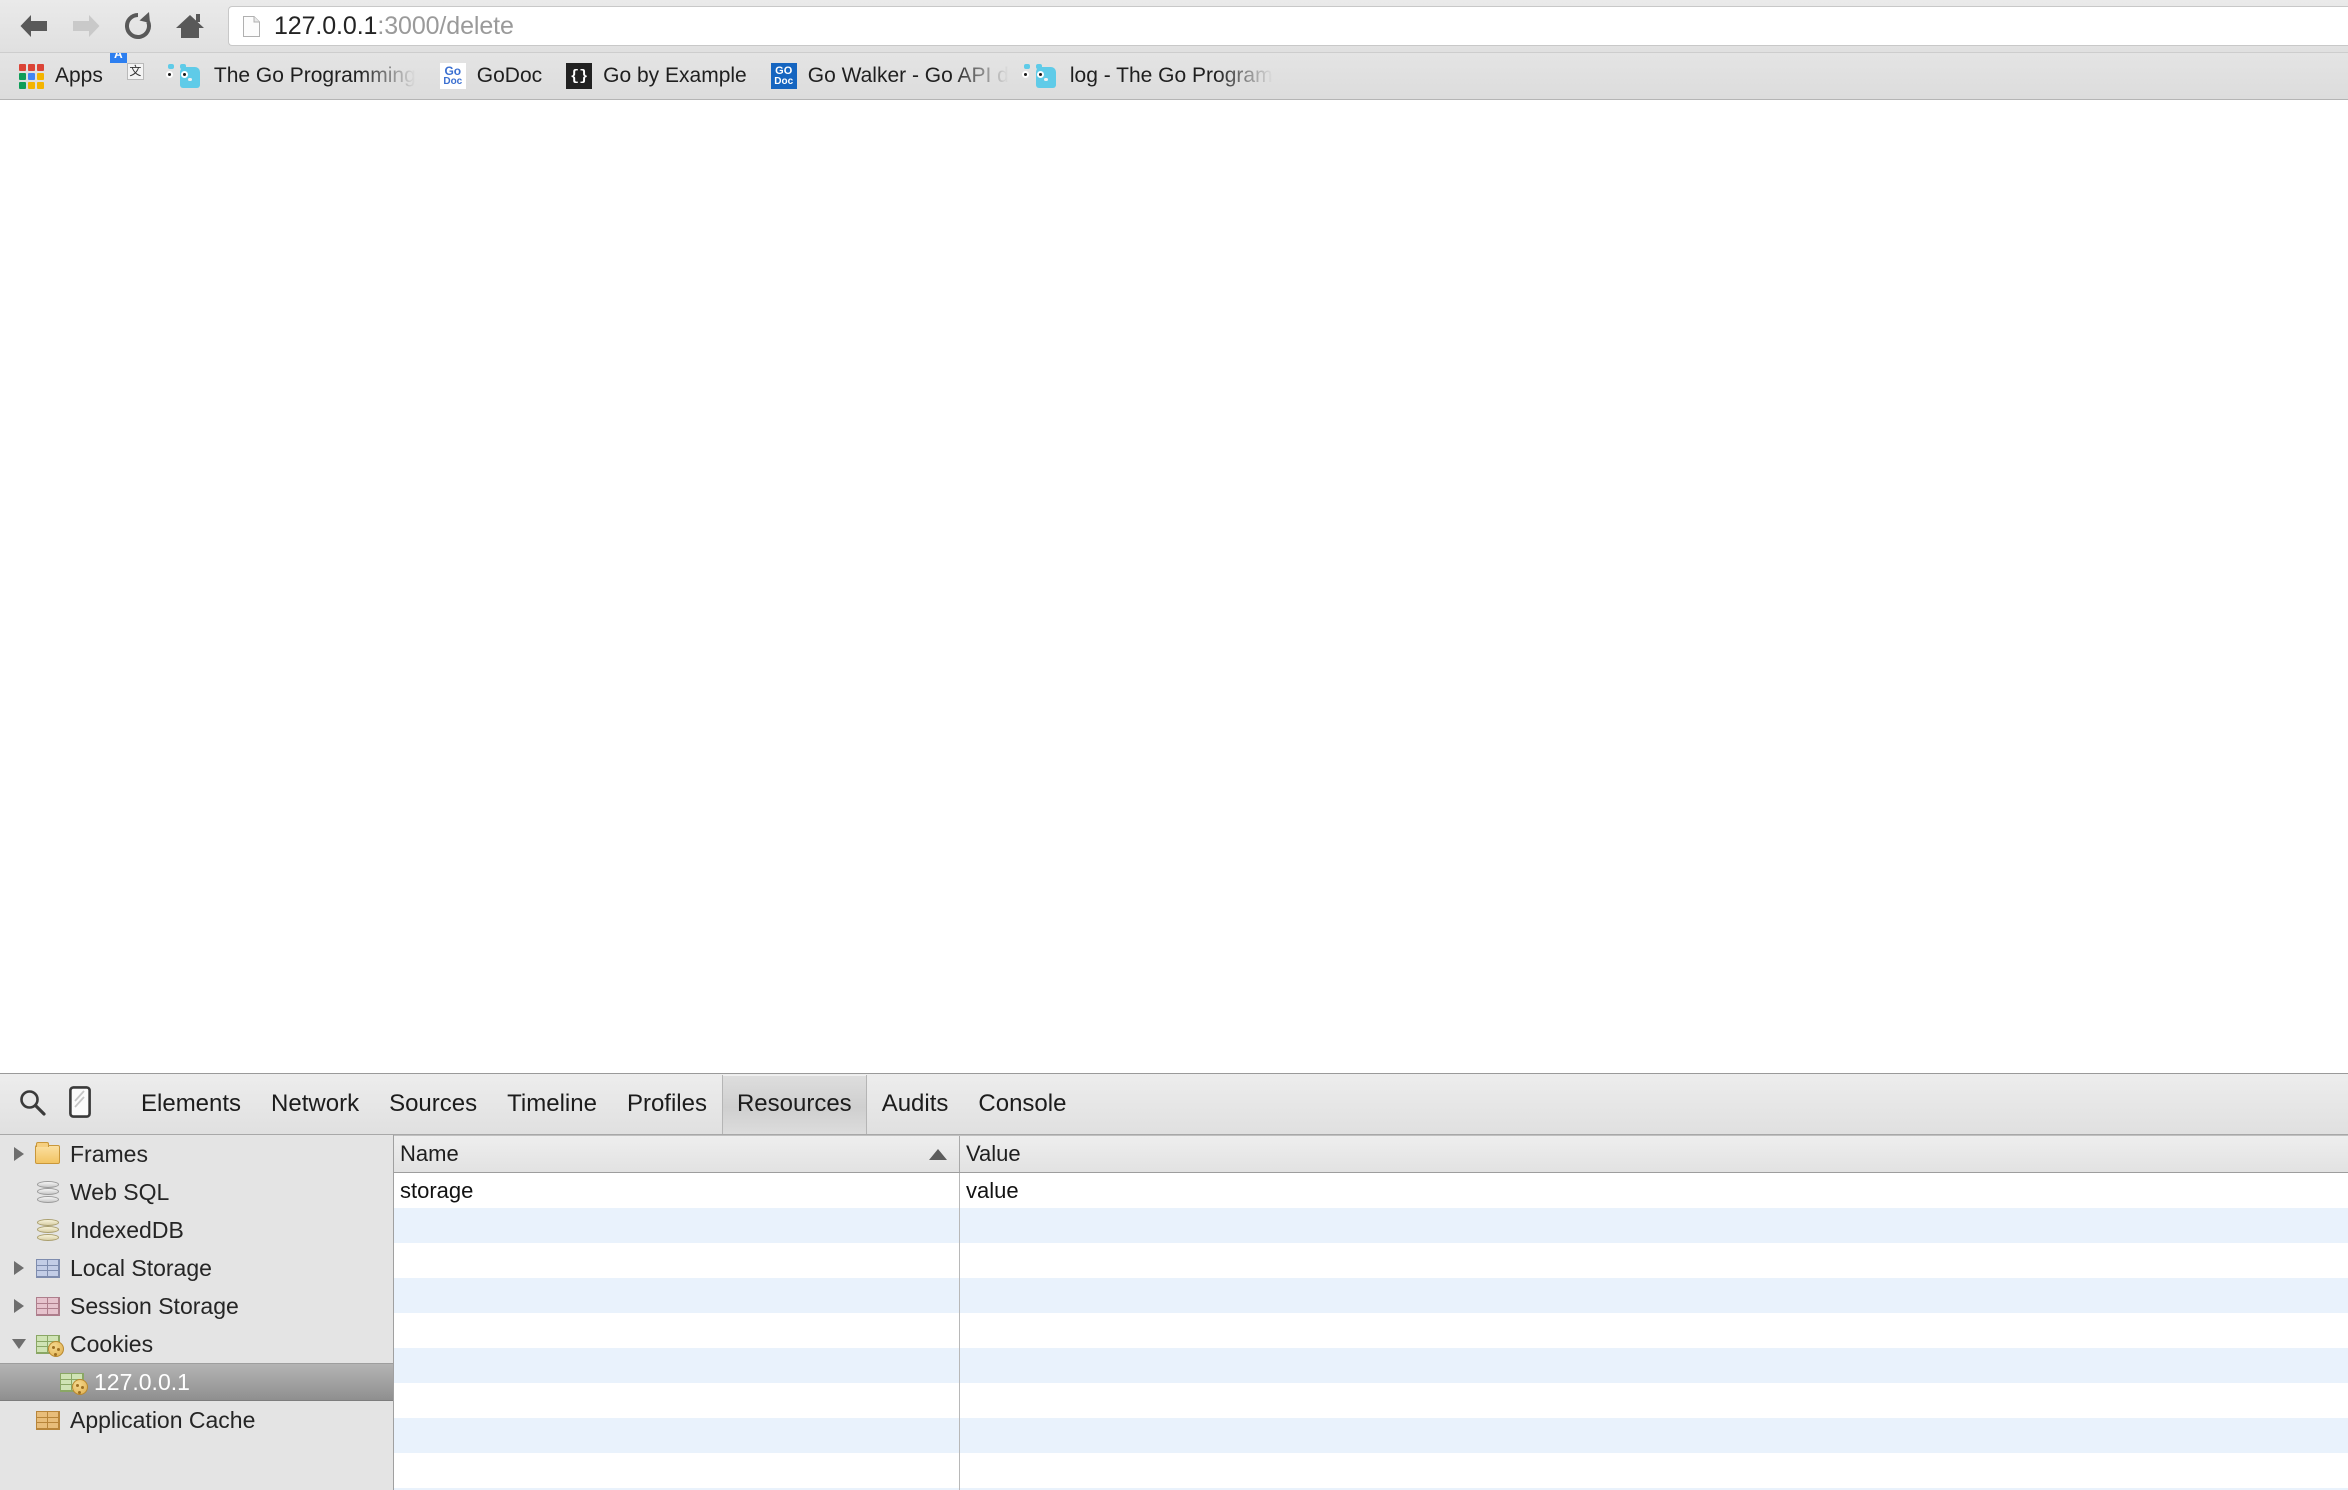 The width and height of the screenshot is (2348, 1490). I want to click on sidebar-item-label: IndexedDB, so click(127, 1229).